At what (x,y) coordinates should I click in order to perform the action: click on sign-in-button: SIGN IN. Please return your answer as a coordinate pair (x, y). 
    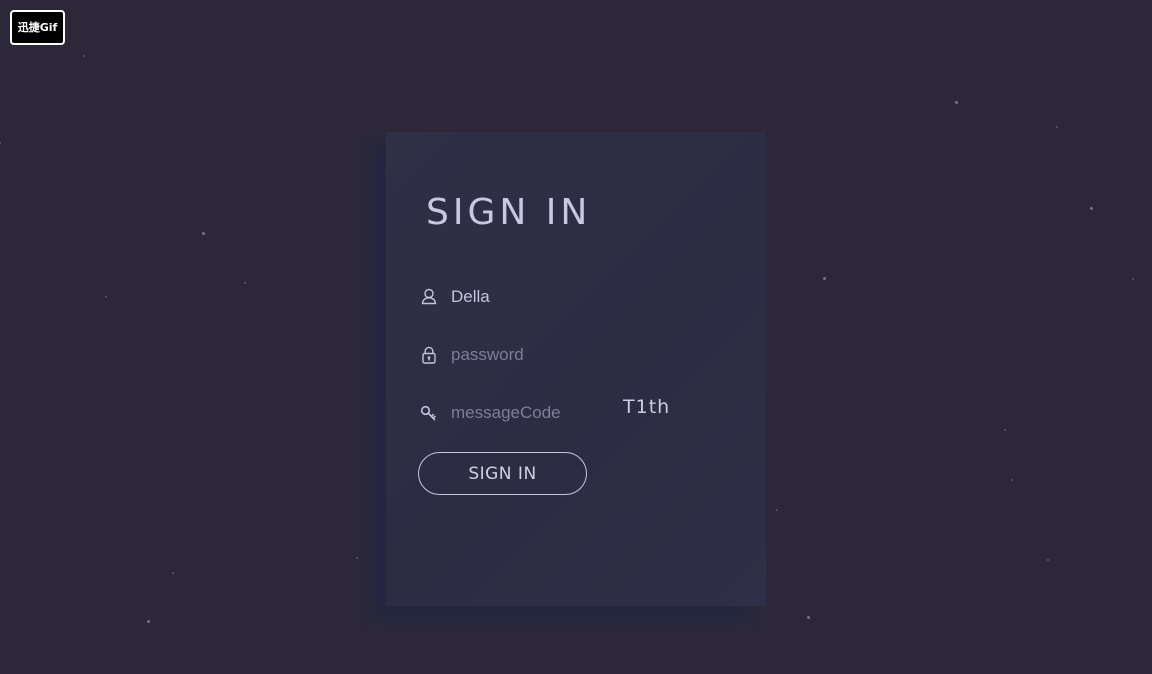
    Looking at the image, I should click on (502, 473).